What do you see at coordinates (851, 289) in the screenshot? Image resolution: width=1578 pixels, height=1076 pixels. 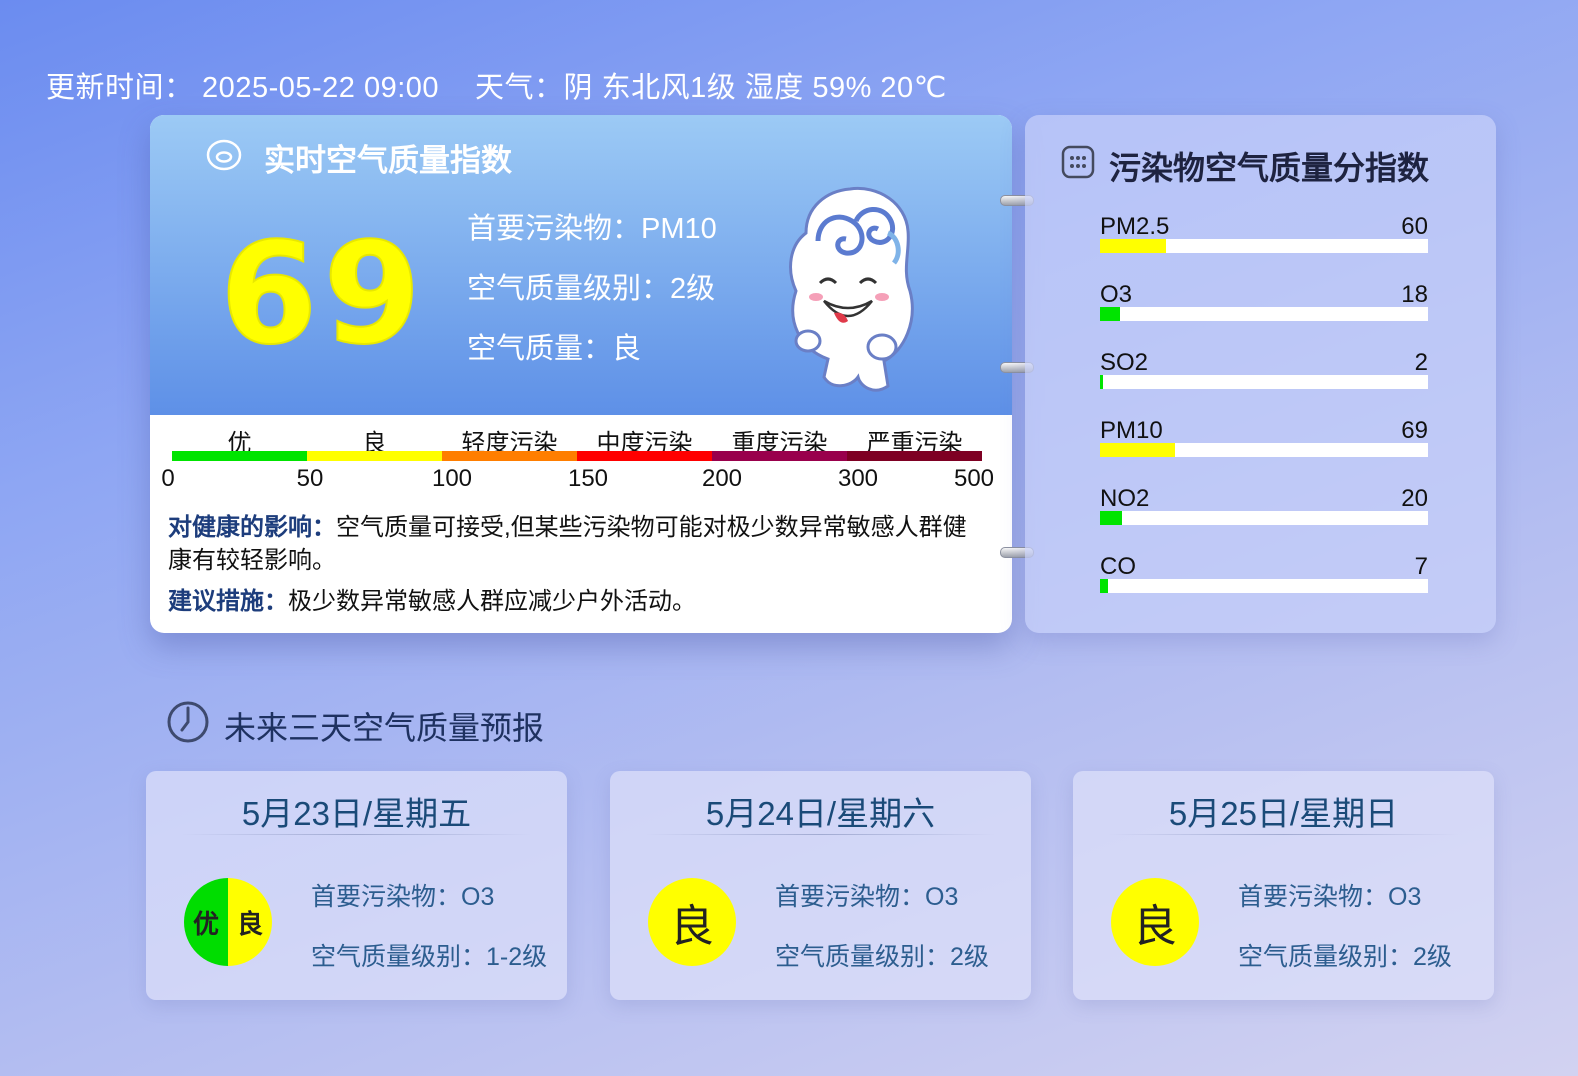 I see `mascot` at bounding box center [851, 289].